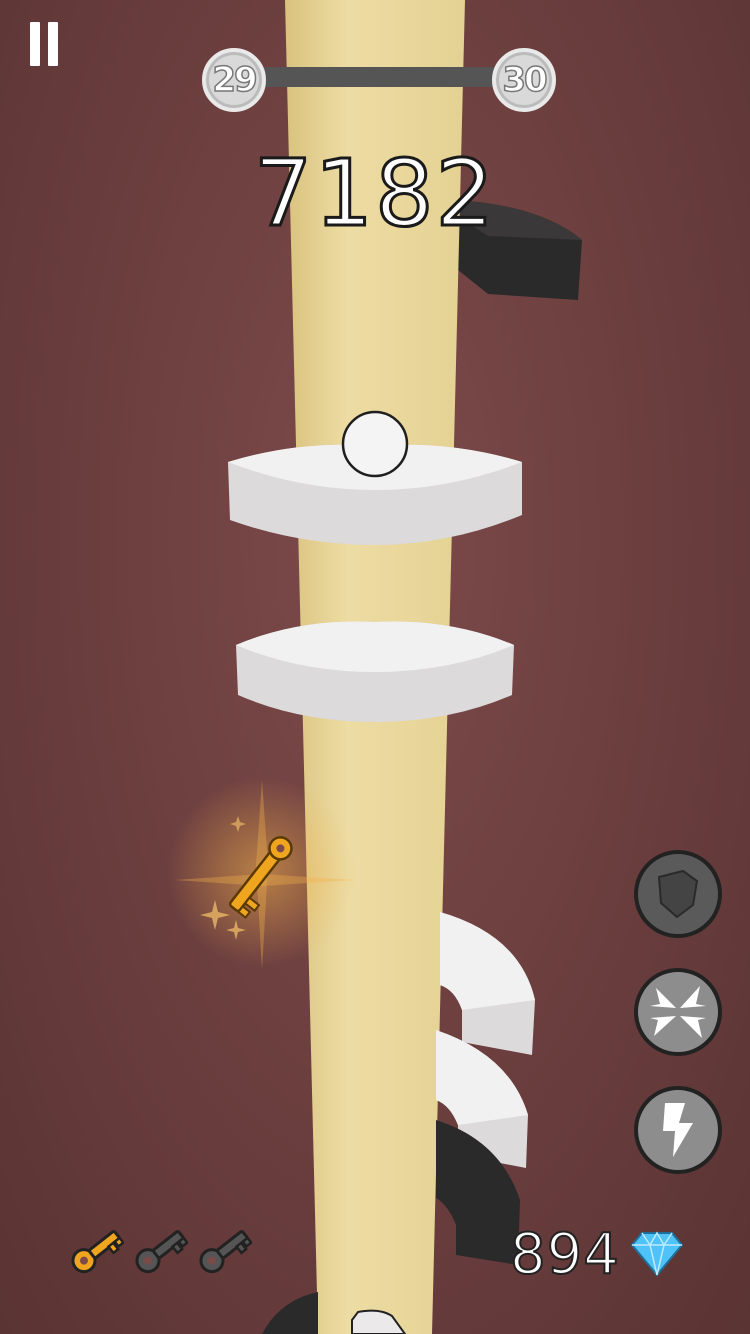 The height and width of the screenshot is (1334, 750). What do you see at coordinates (657, 1254) in the screenshot?
I see `diamond-icon` at bounding box center [657, 1254].